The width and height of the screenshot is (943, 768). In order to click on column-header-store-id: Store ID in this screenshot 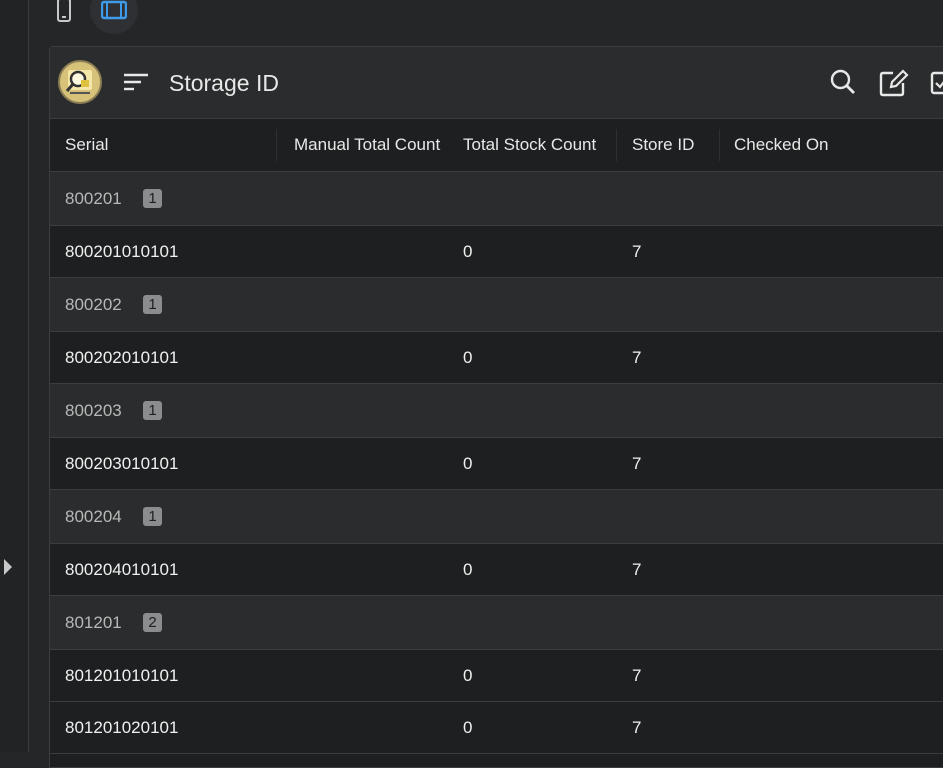, I will do `click(663, 145)`.